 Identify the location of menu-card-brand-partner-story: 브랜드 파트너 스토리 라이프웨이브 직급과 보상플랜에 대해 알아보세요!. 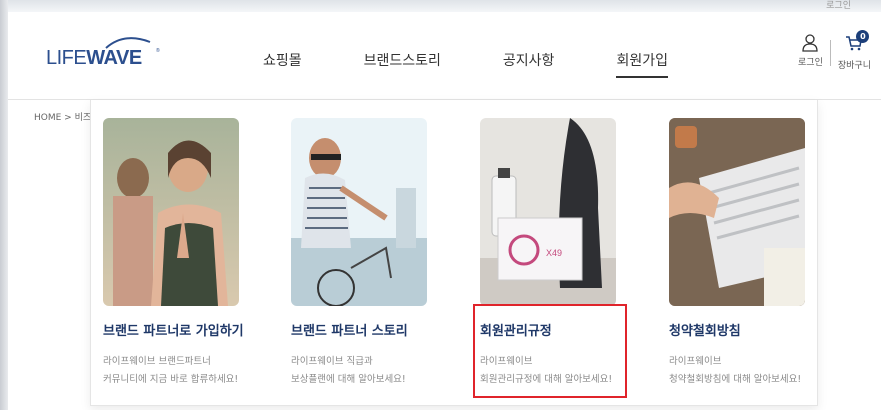
(363, 253).